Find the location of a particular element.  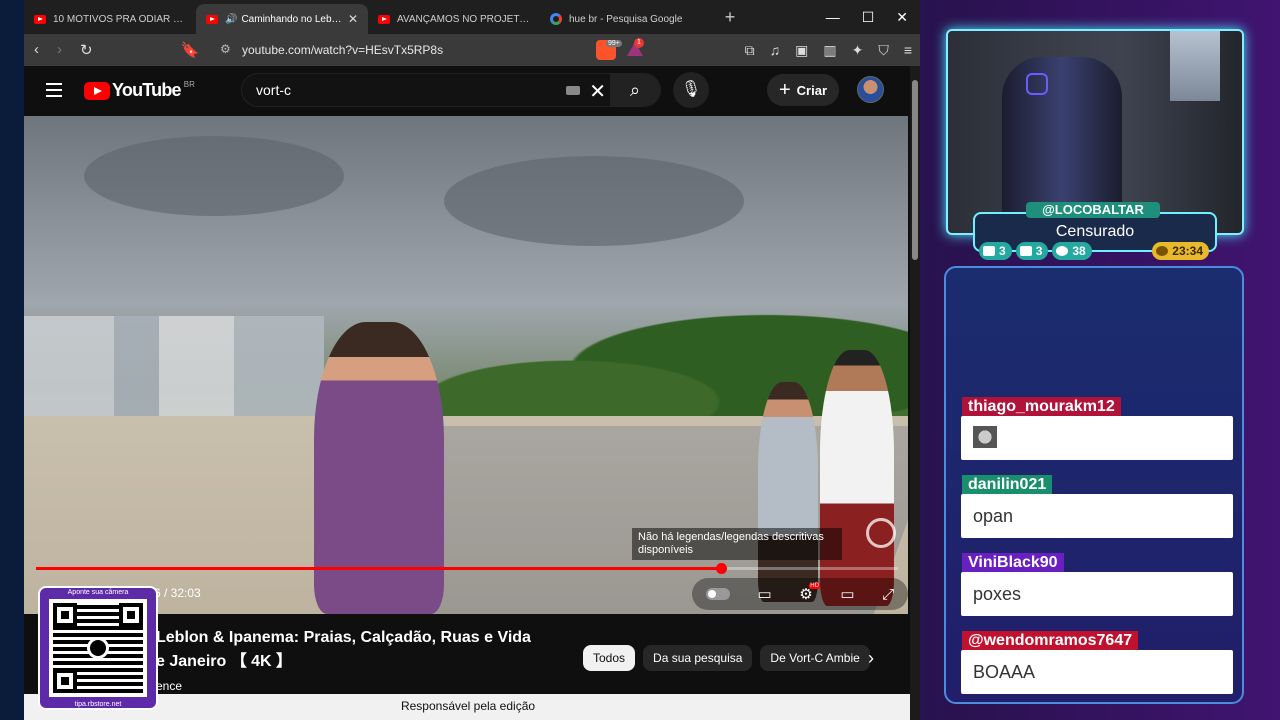

youtube-count: 3 is located at coordinates (1039, 251).